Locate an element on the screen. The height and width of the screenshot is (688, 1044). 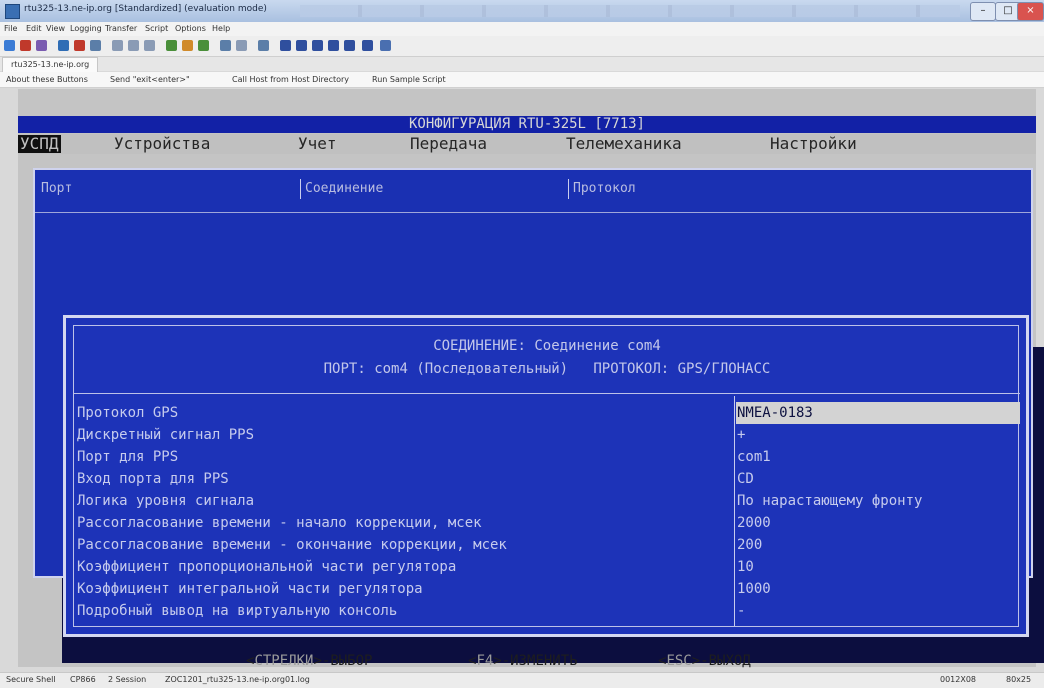
open-icon is located at coordinates (25, 45).